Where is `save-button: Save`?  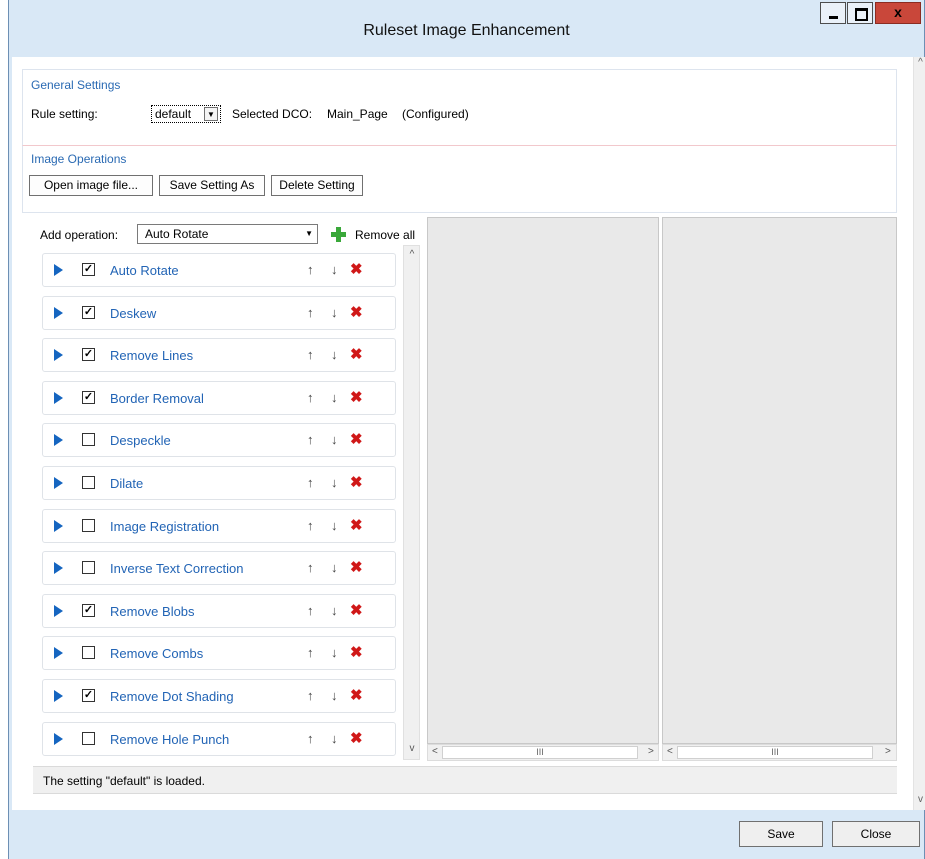
save-button: Save is located at coordinates (781, 834).